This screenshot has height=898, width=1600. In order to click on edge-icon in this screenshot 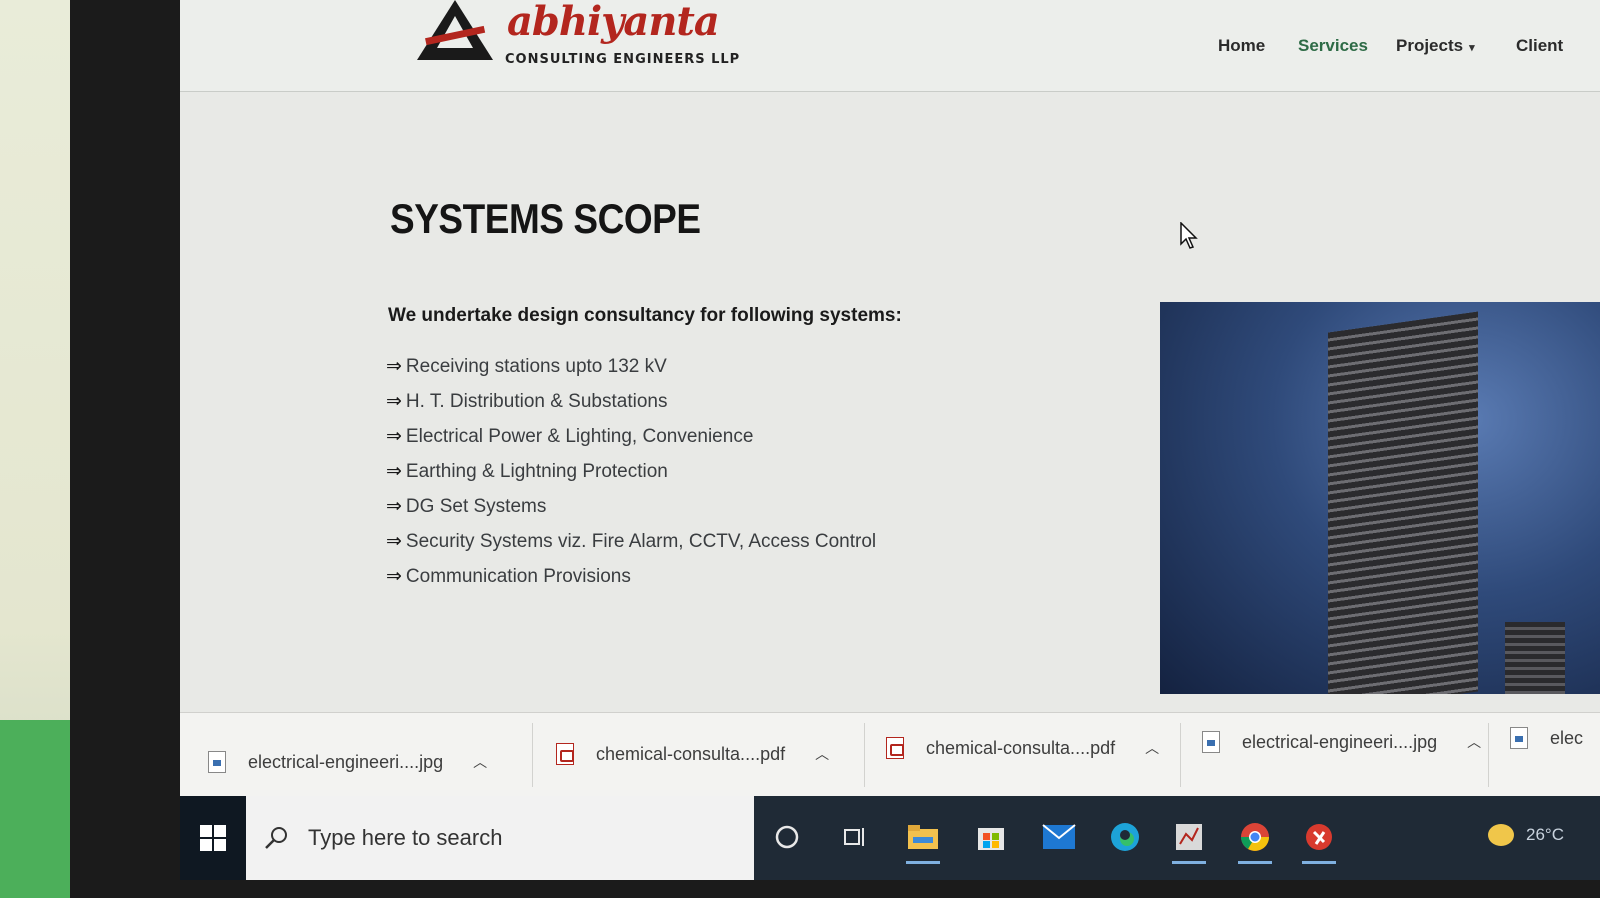, I will do `click(1125, 837)`.